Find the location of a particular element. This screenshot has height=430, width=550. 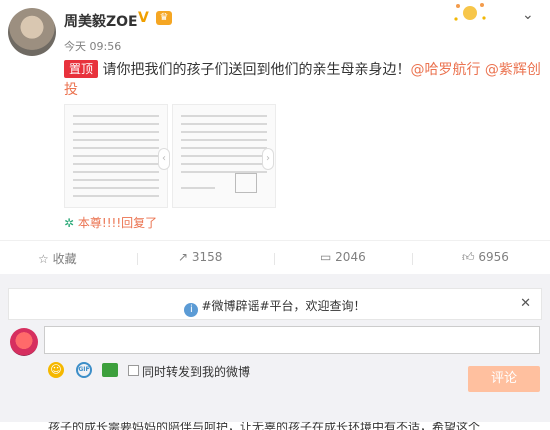

post-text: 请你把我们的孩子们送回到他们的亲生母亲身边！ is located at coordinates (256, 70).